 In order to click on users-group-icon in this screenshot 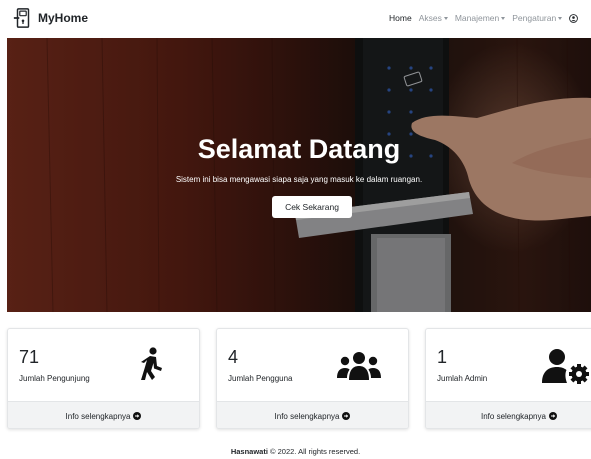, I will do `click(359, 366)`.